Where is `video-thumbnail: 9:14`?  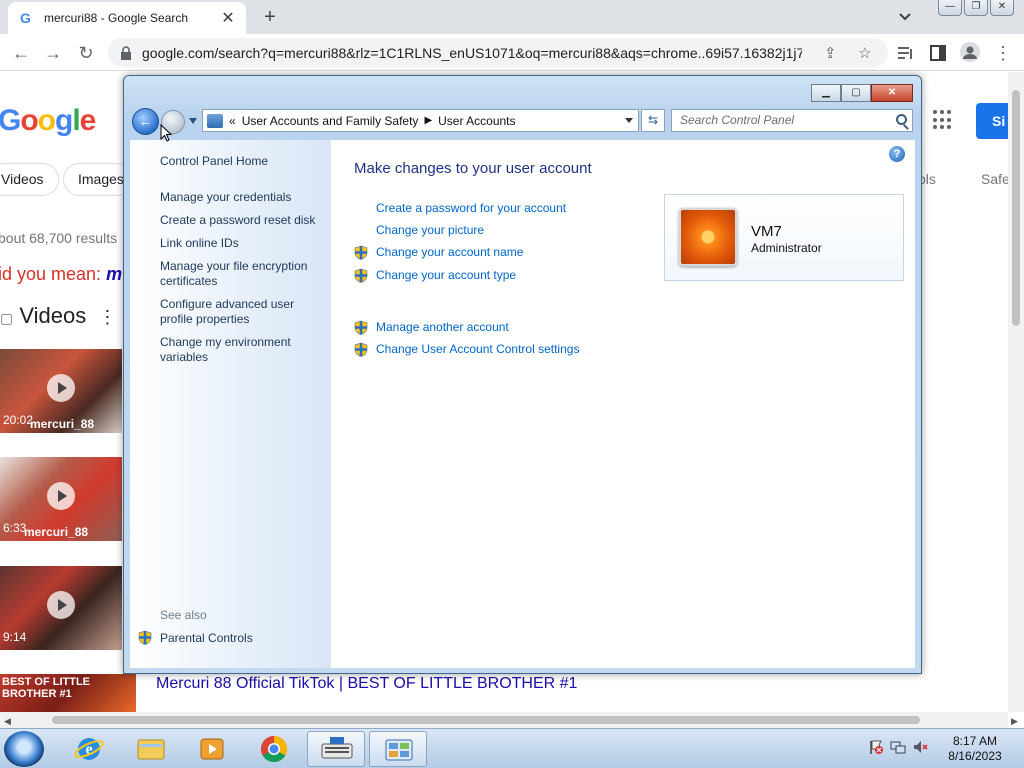
video-thumbnail: 9:14 is located at coordinates (61, 608).